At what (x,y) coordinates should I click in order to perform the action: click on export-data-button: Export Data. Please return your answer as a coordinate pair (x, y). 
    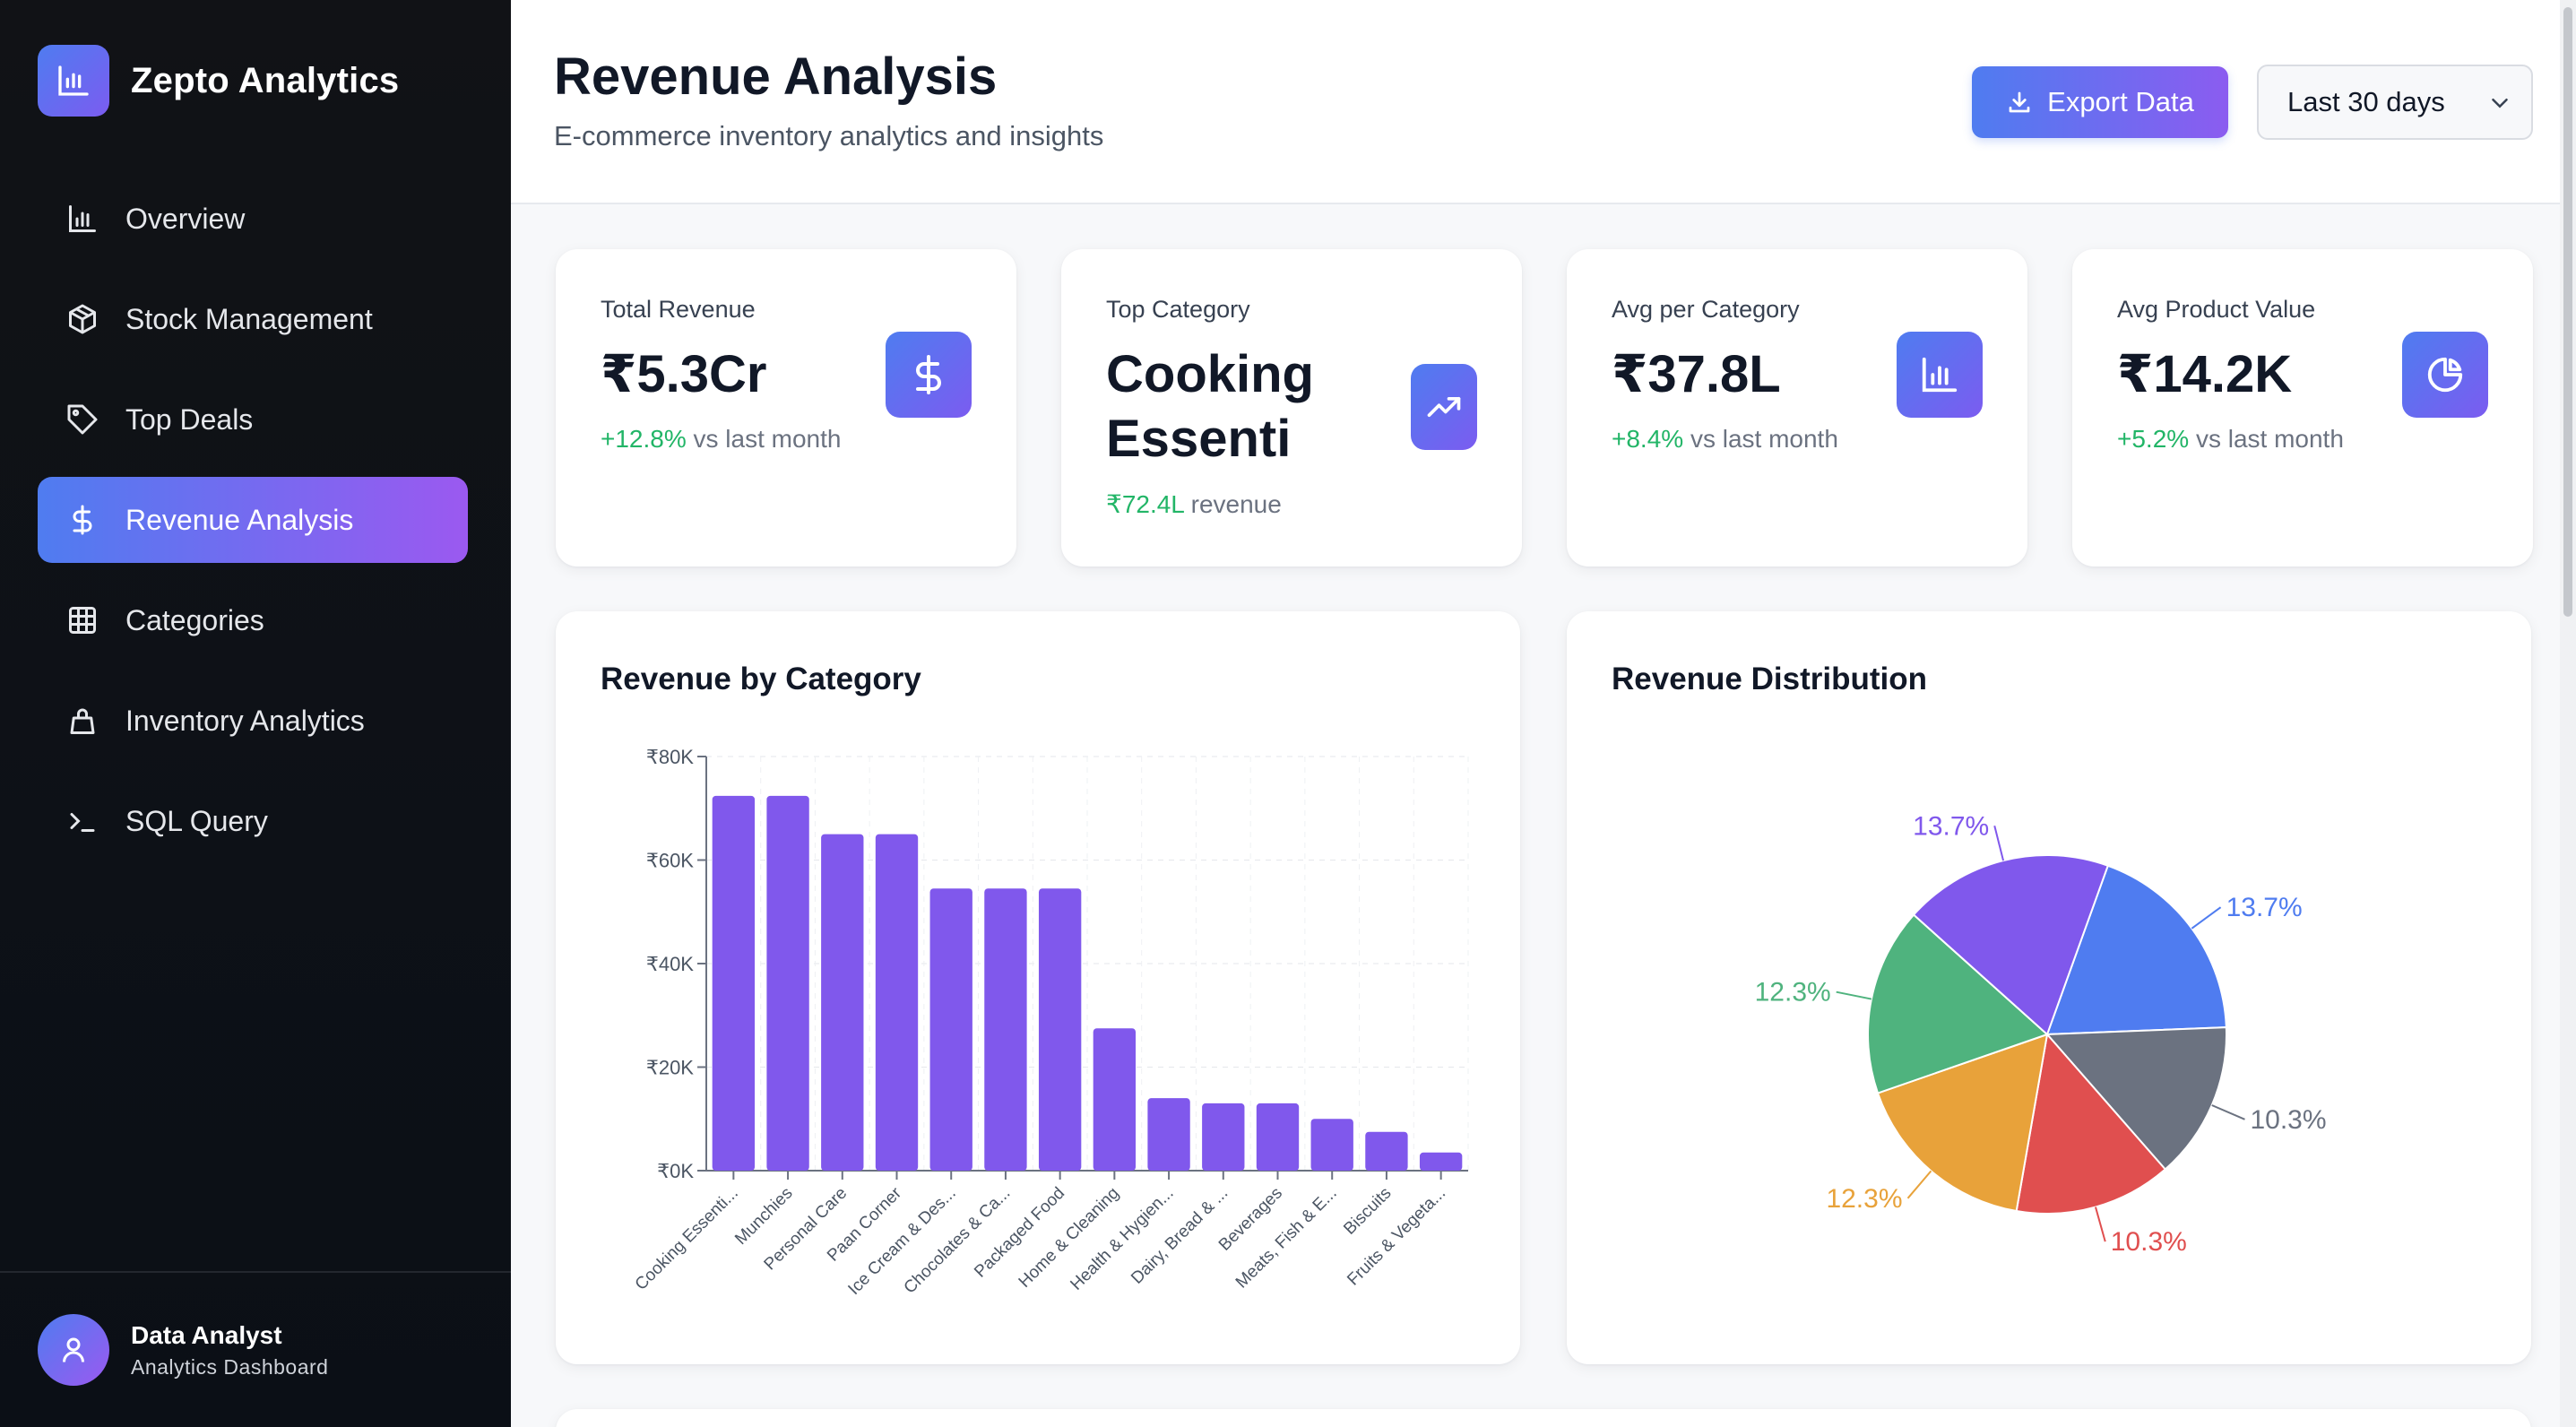
    Looking at the image, I should click on (2100, 102).